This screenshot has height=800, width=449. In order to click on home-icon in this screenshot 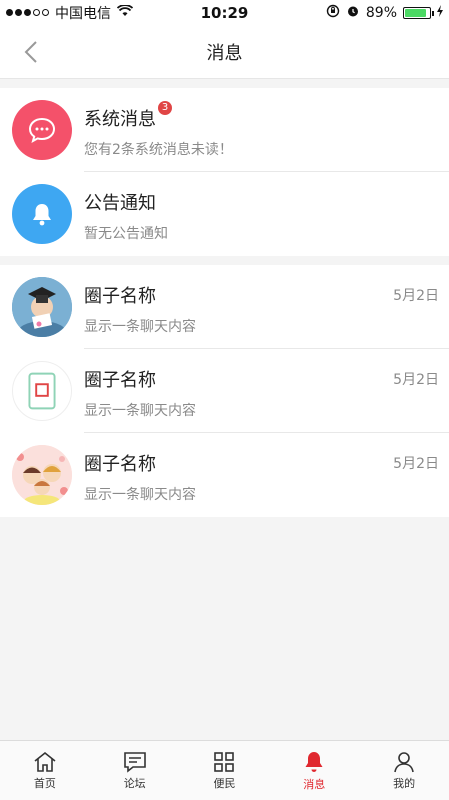, I will do `click(45, 761)`.